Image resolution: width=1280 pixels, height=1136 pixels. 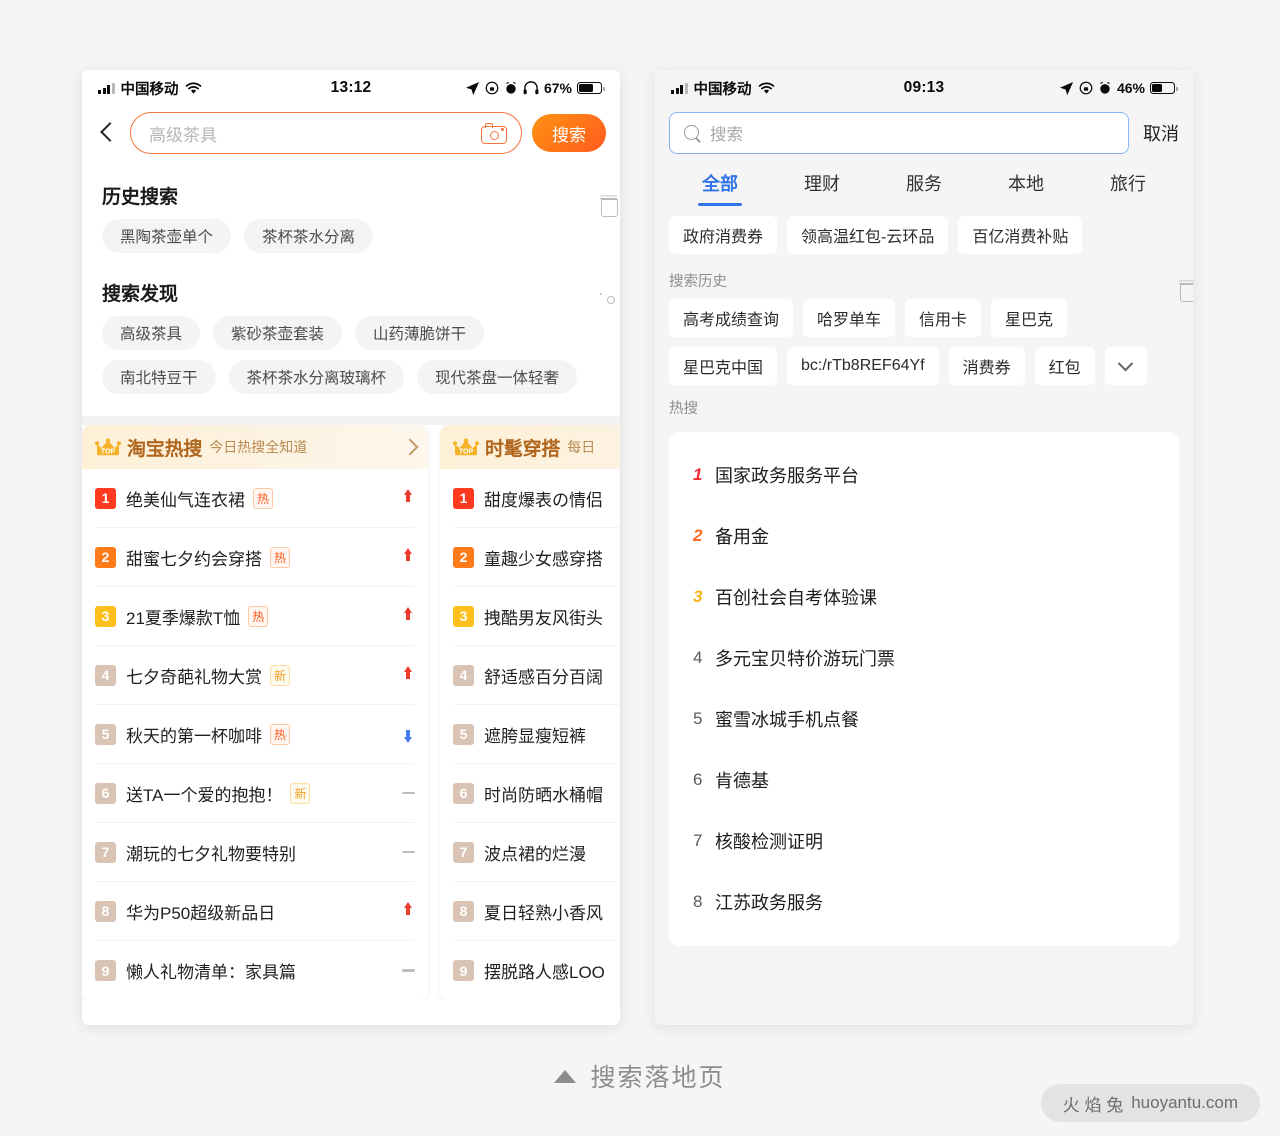 I want to click on hot-list-item: 6 送TA一个爱的抱抱！ 新, so click(x=255, y=793).